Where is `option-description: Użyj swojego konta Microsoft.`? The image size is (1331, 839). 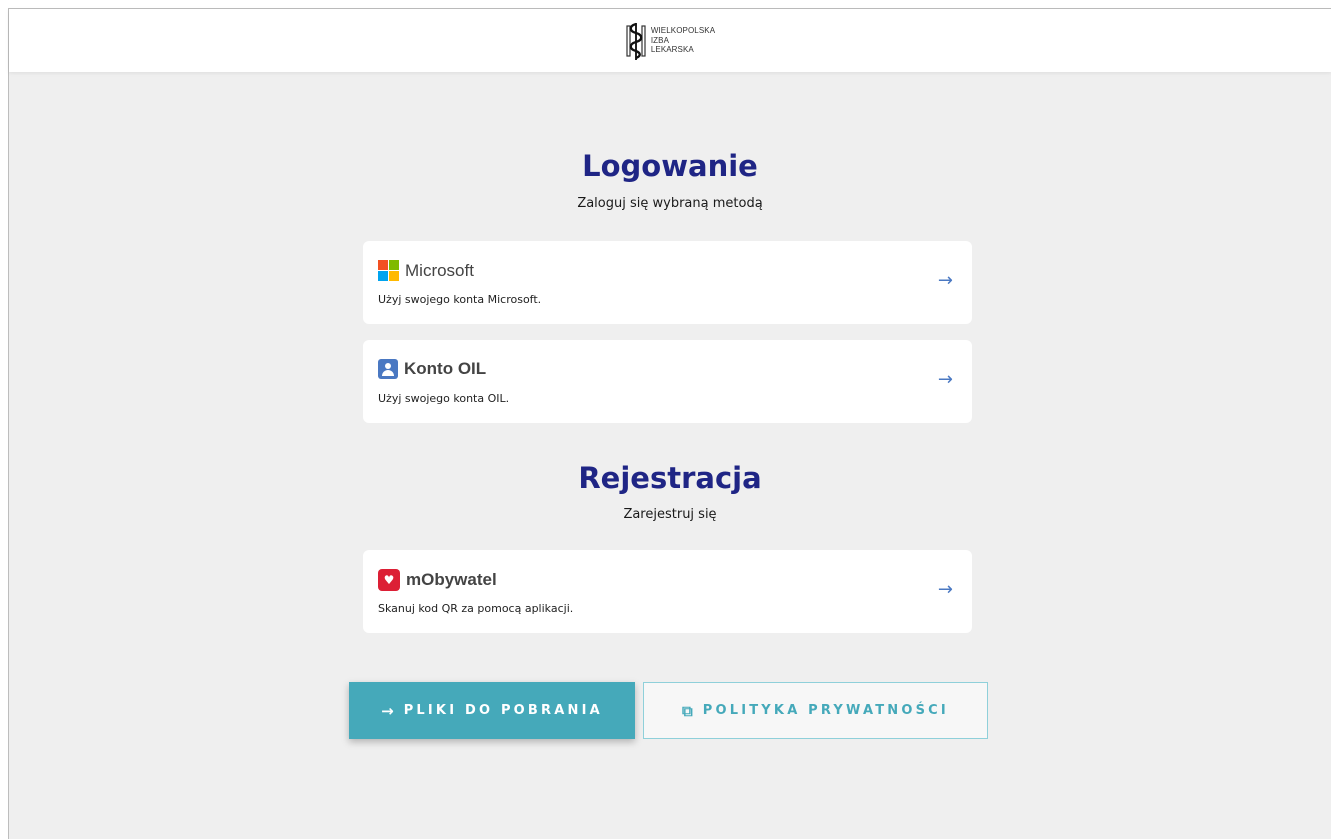
option-description: Użyj swojego konta Microsoft. is located at coordinates (460, 299).